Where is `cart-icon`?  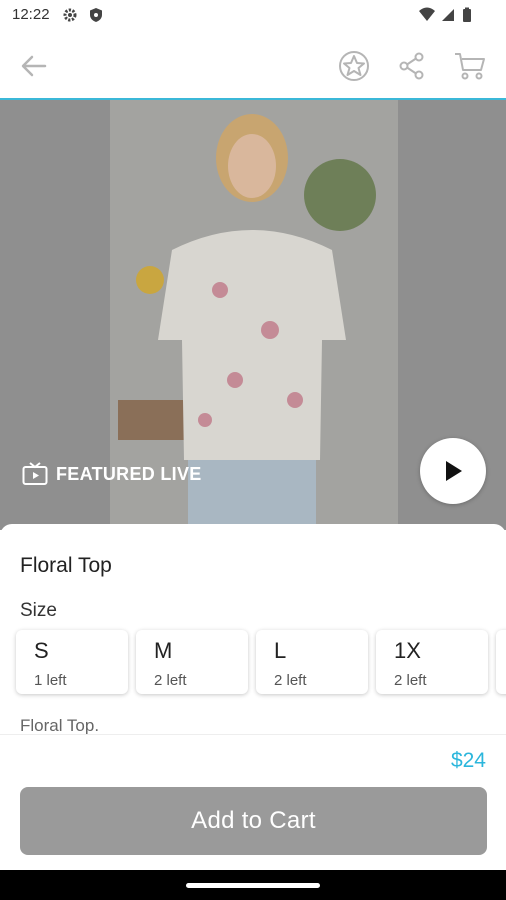
cart-icon is located at coordinates (470, 66).